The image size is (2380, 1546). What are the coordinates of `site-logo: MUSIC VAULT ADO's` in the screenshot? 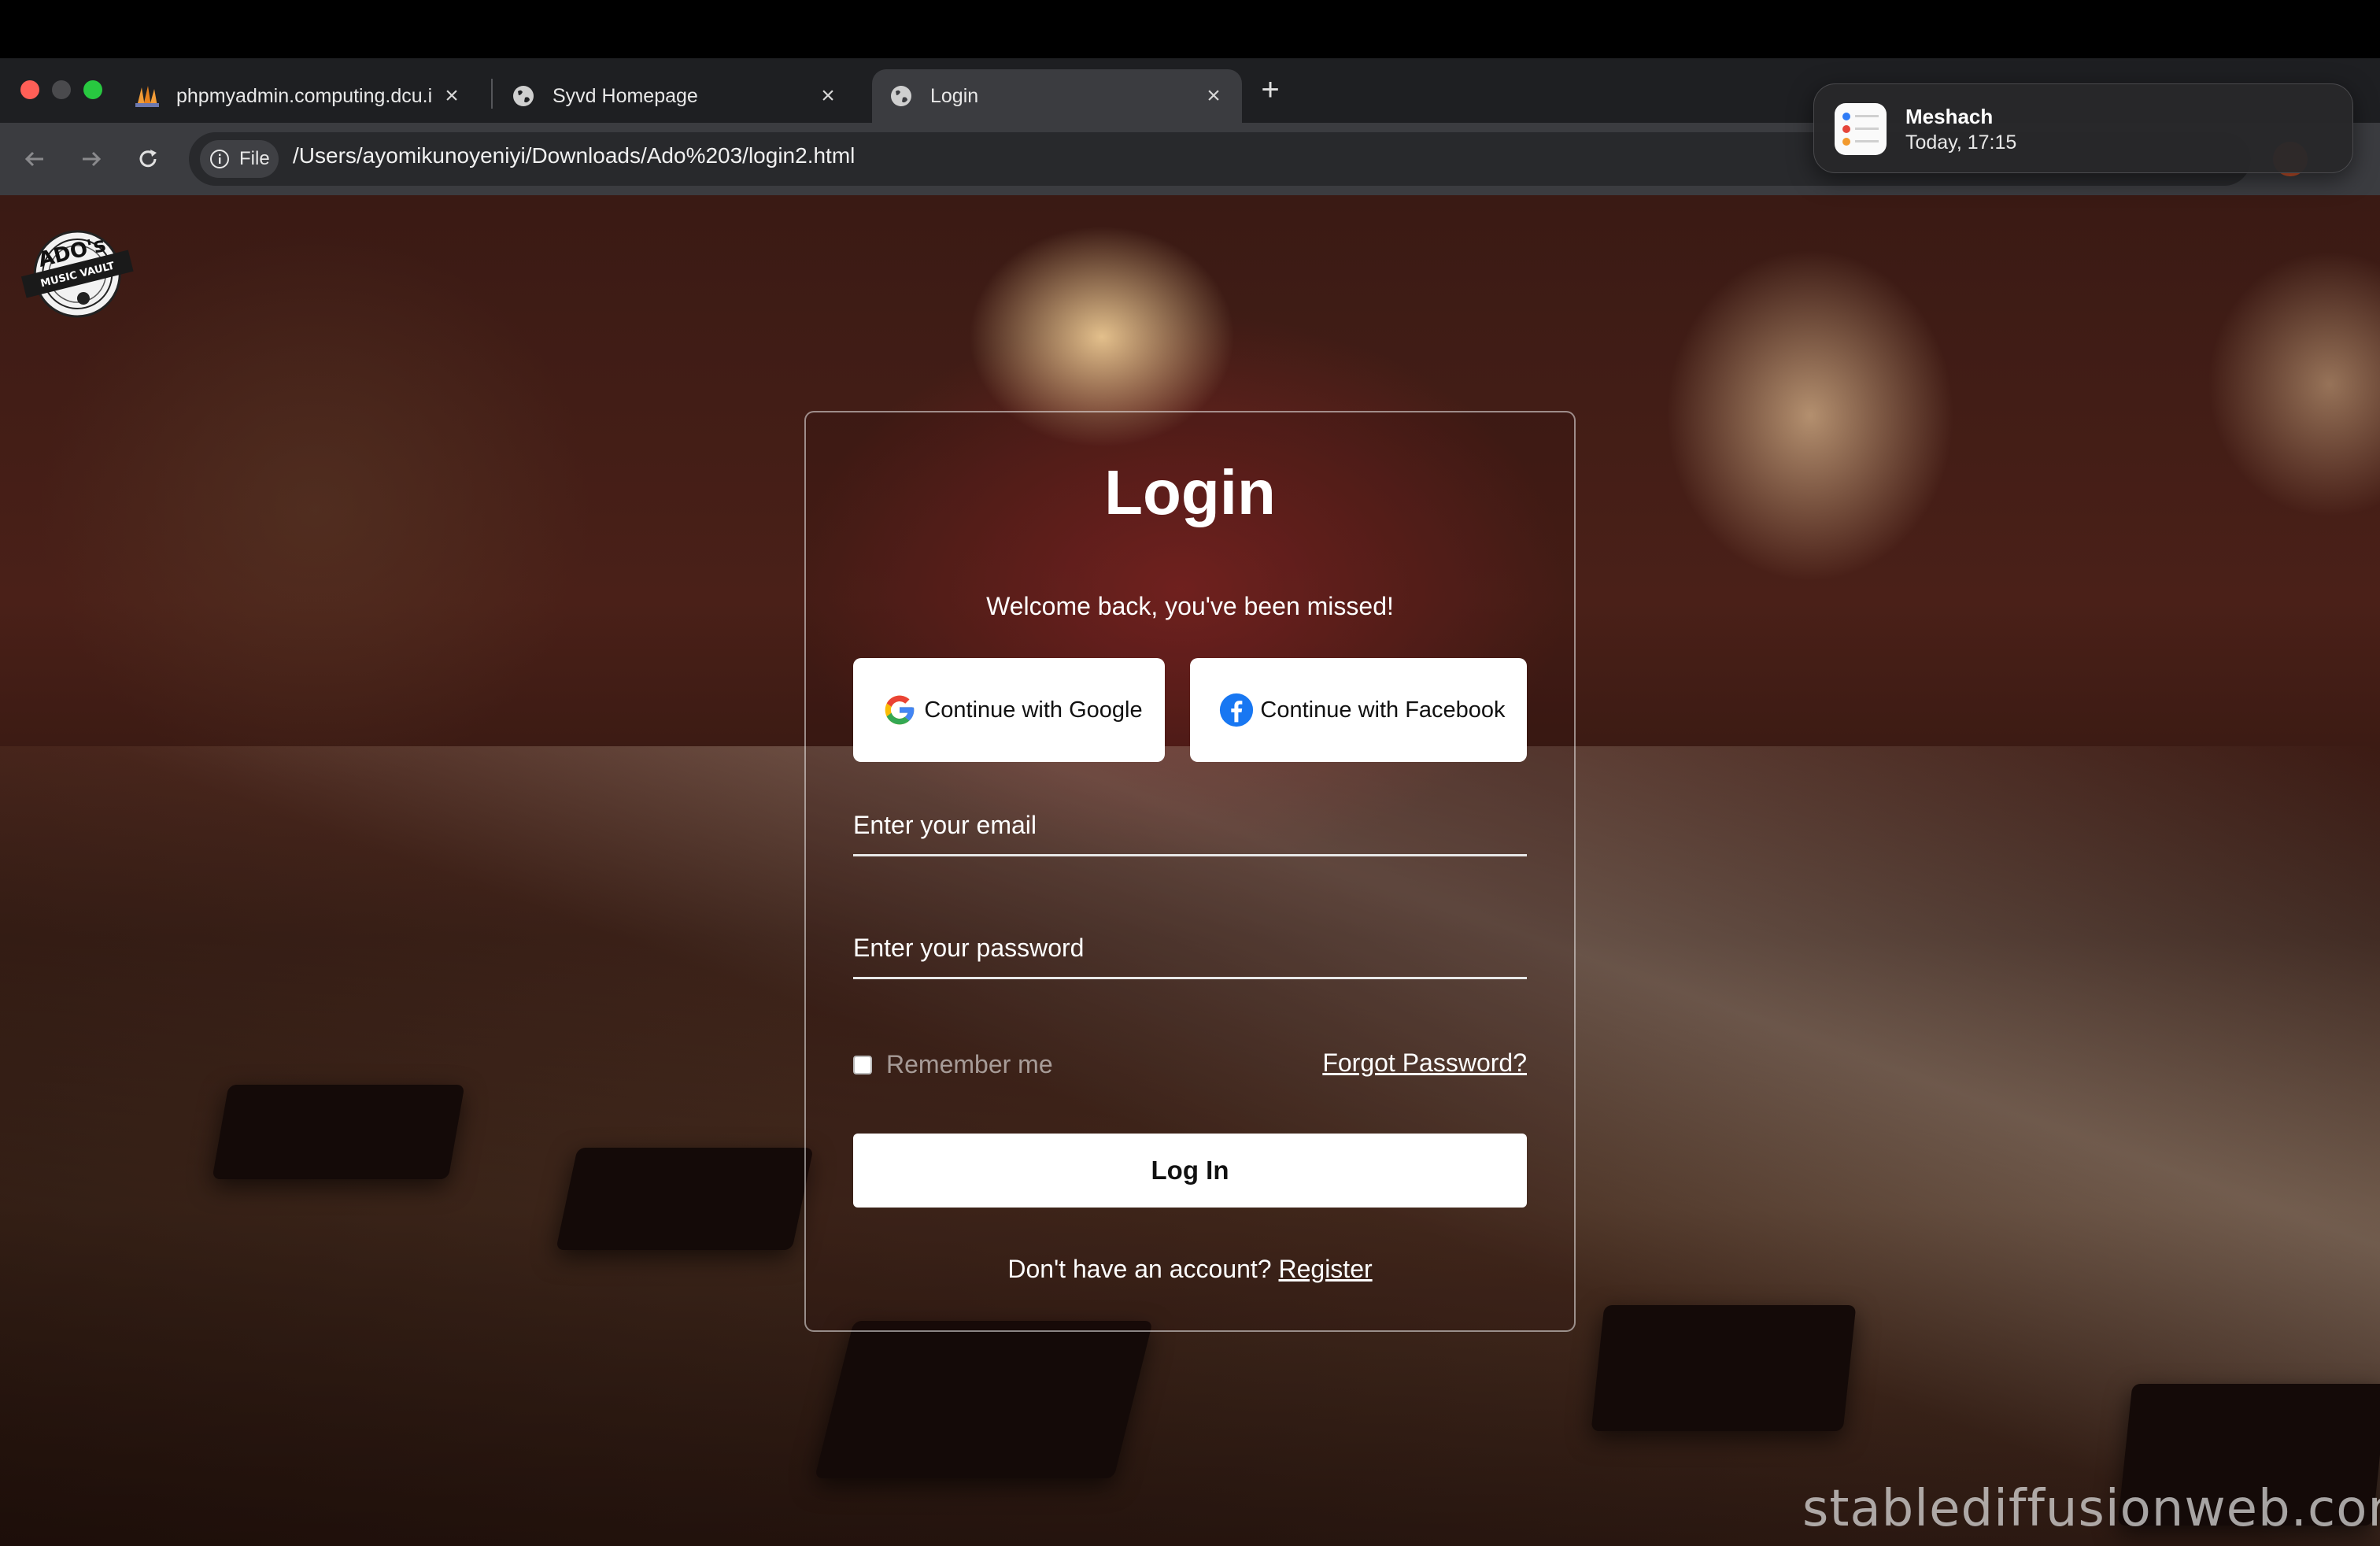 It's located at (77, 273).